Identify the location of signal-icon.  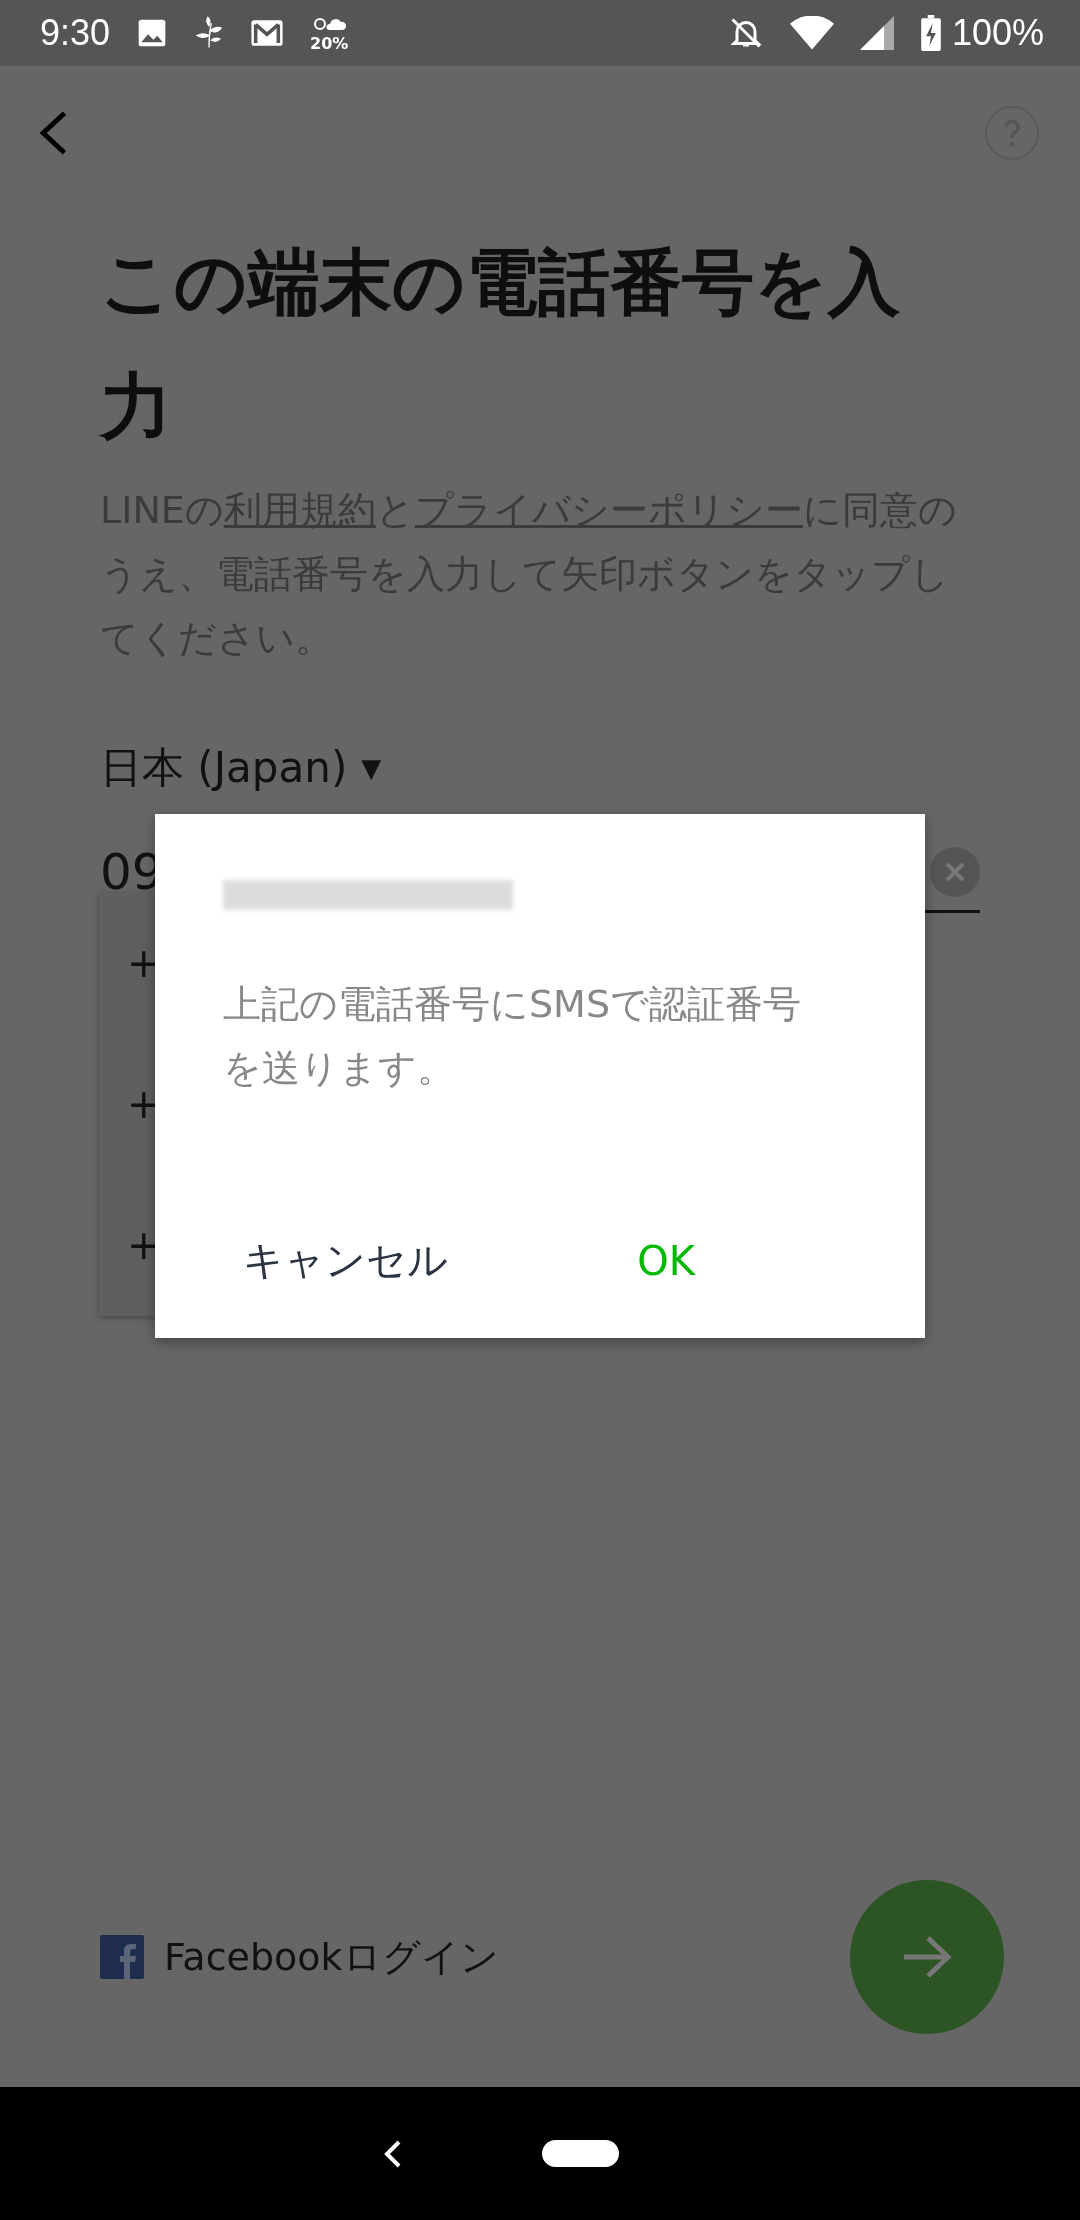
(876, 33).